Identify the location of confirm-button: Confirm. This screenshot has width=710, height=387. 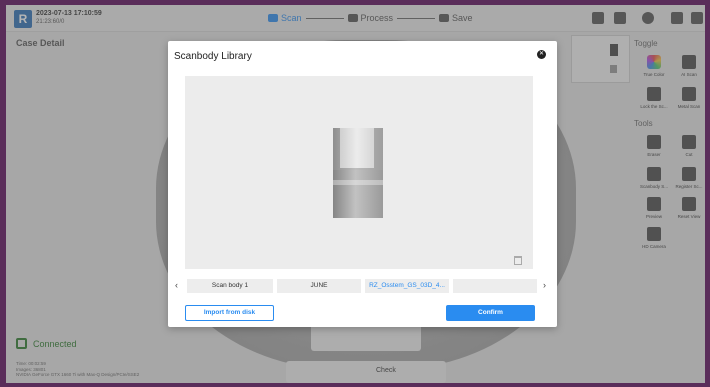
(490, 313).